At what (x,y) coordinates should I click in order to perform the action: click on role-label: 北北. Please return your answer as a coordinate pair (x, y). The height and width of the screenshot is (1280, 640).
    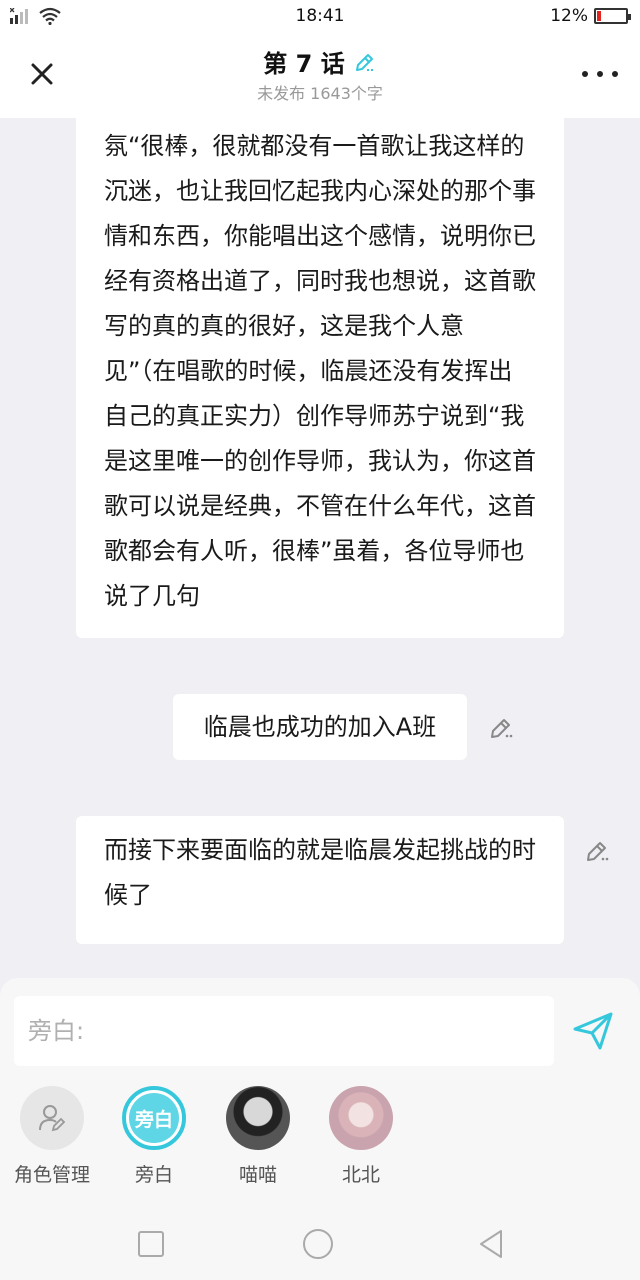
    Looking at the image, I should click on (360, 1175).